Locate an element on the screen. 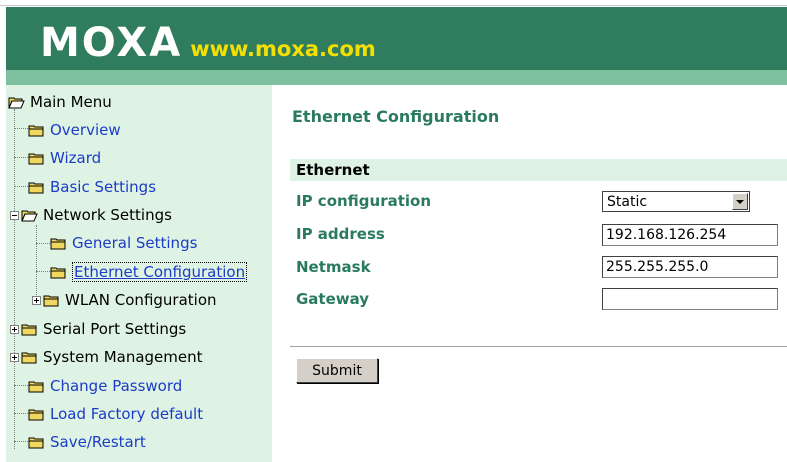 The width and height of the screenshot is (787, 462). sidebar-item-label: Wizard is located at coordinates (76, 158).